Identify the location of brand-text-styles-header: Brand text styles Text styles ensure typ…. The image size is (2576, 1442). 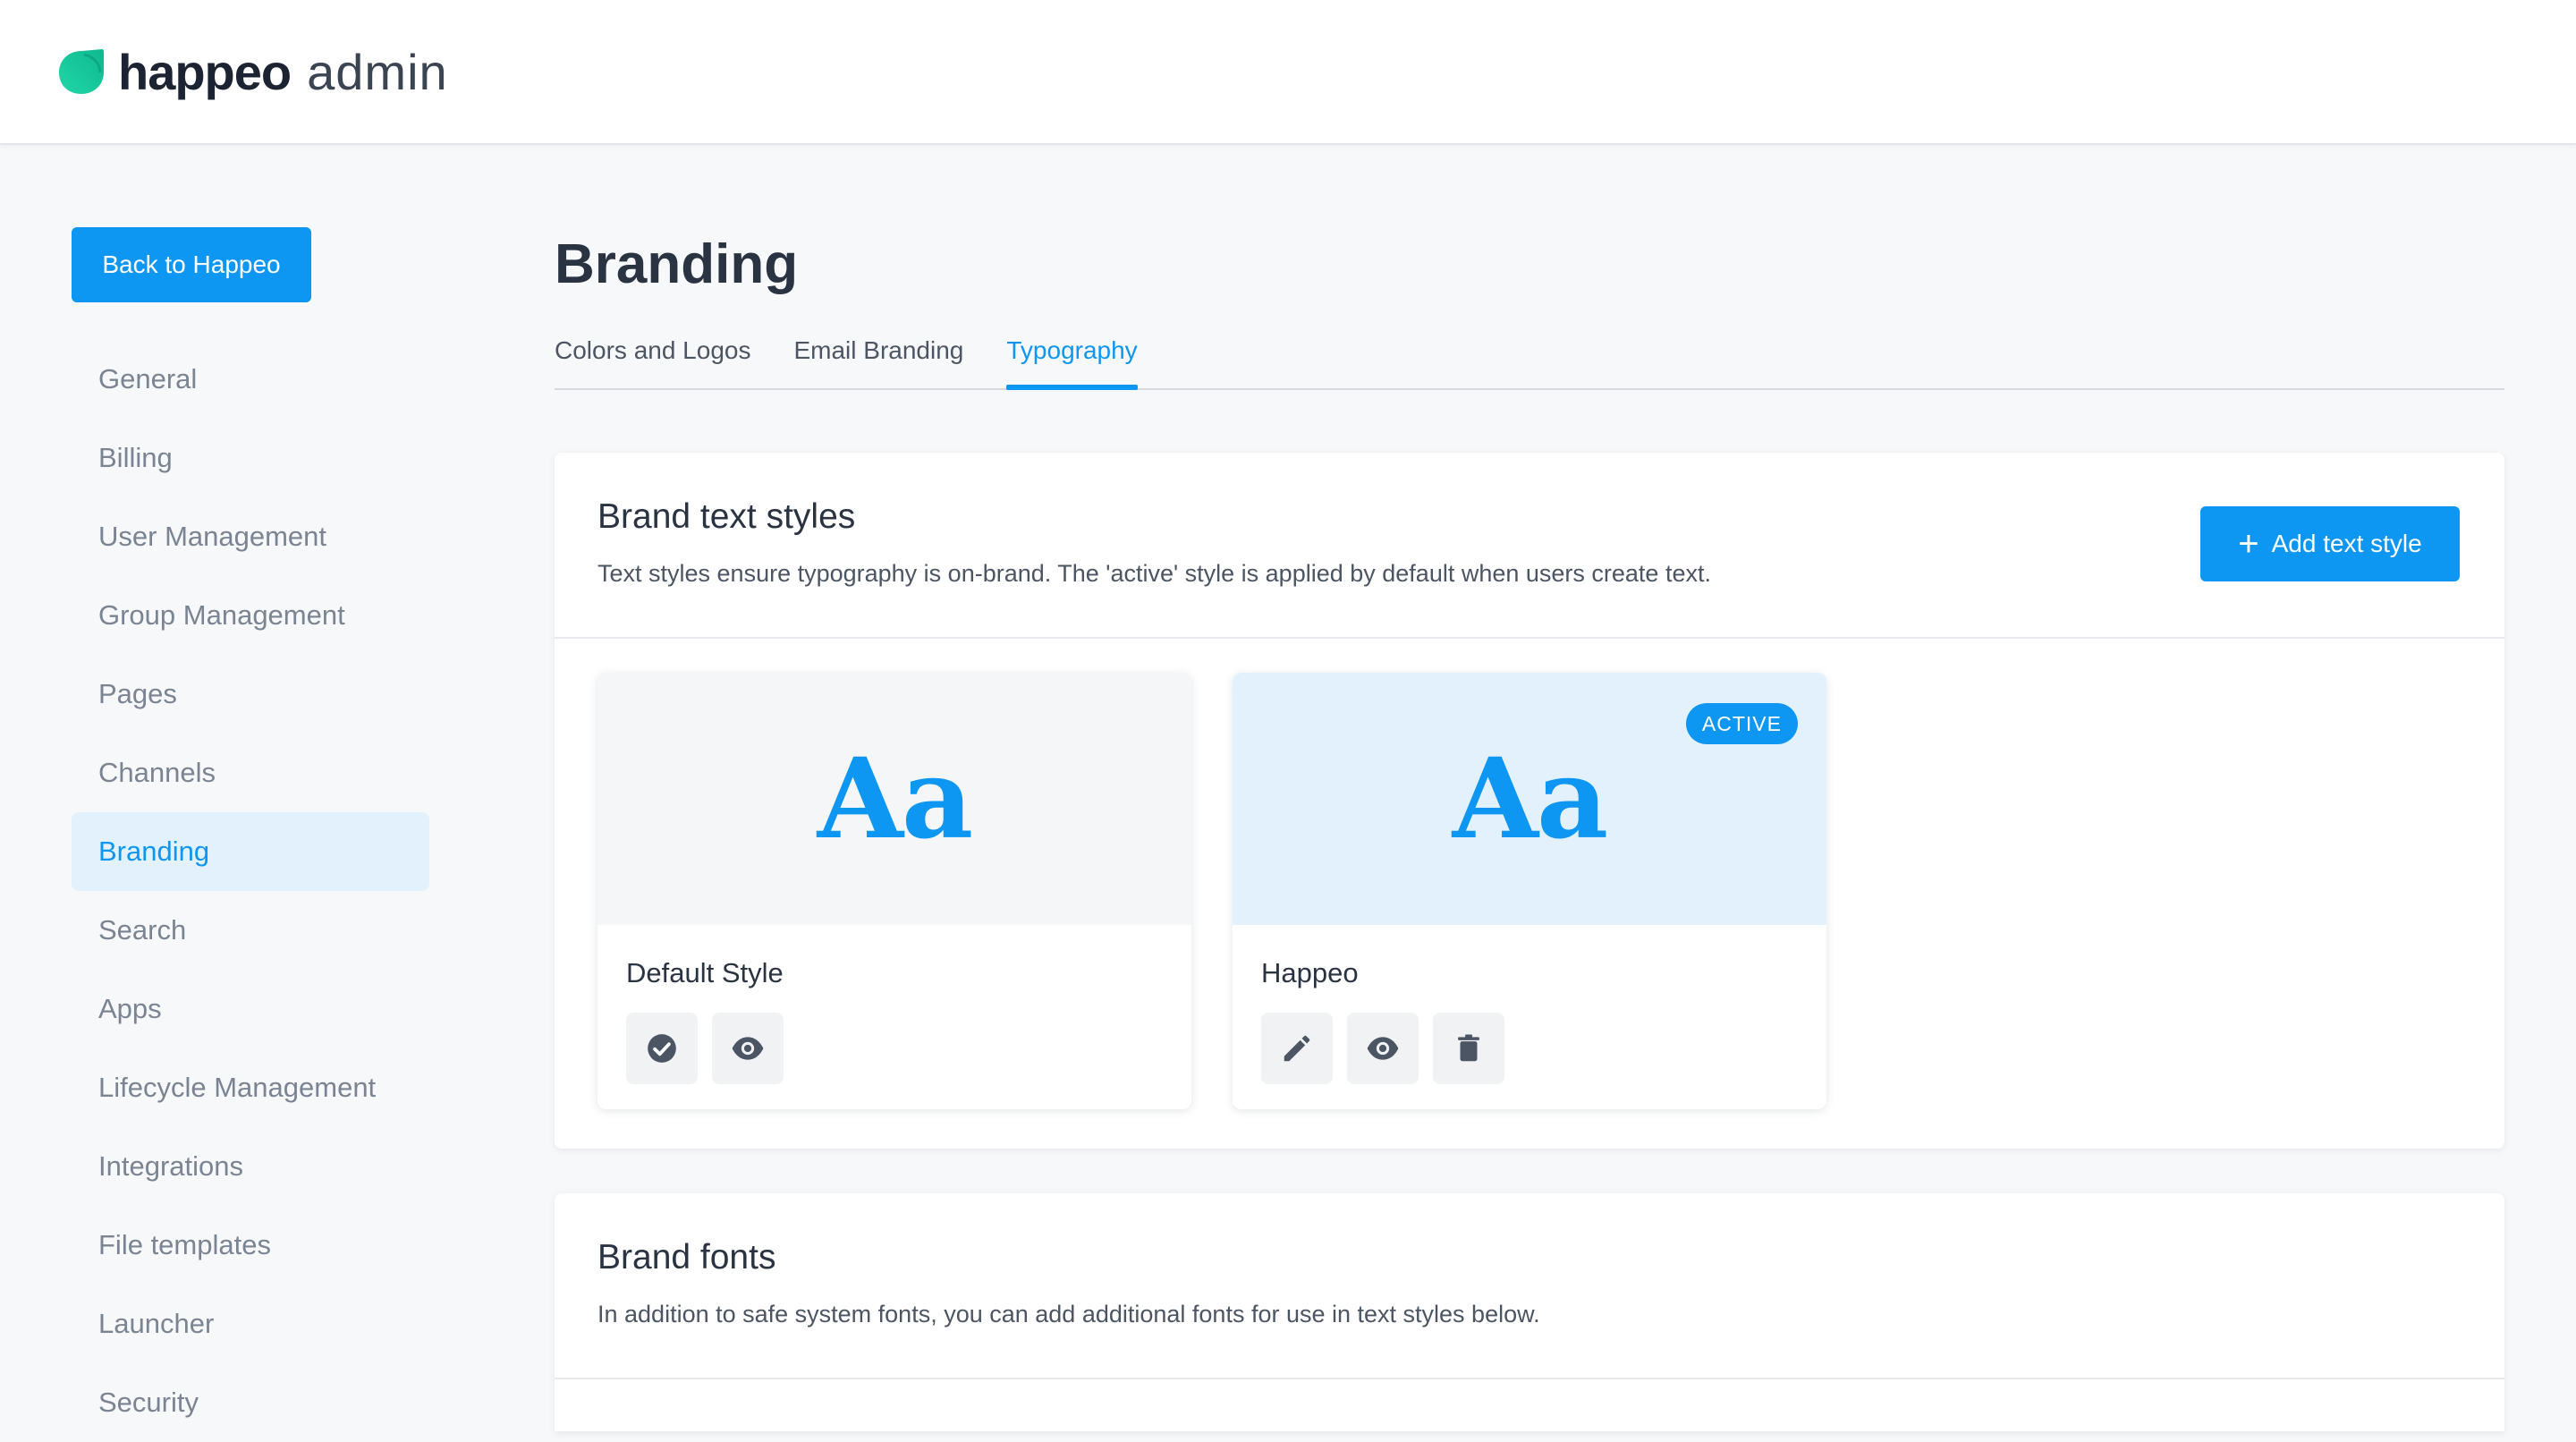
(1529, 546).